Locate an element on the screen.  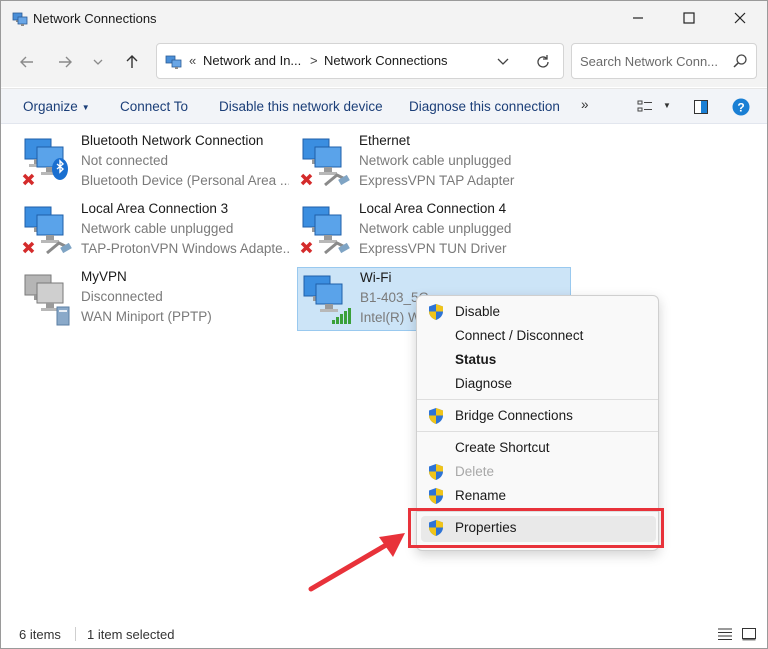
annotation-arrow-icon is located at coordinates (356, 562).